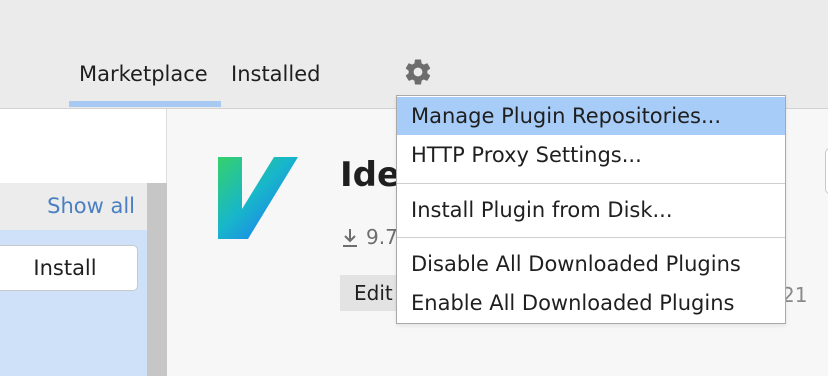 The width and height of the screenshot is (828, 376). I want to click on show-all-link: Show all, so click(91, 206).